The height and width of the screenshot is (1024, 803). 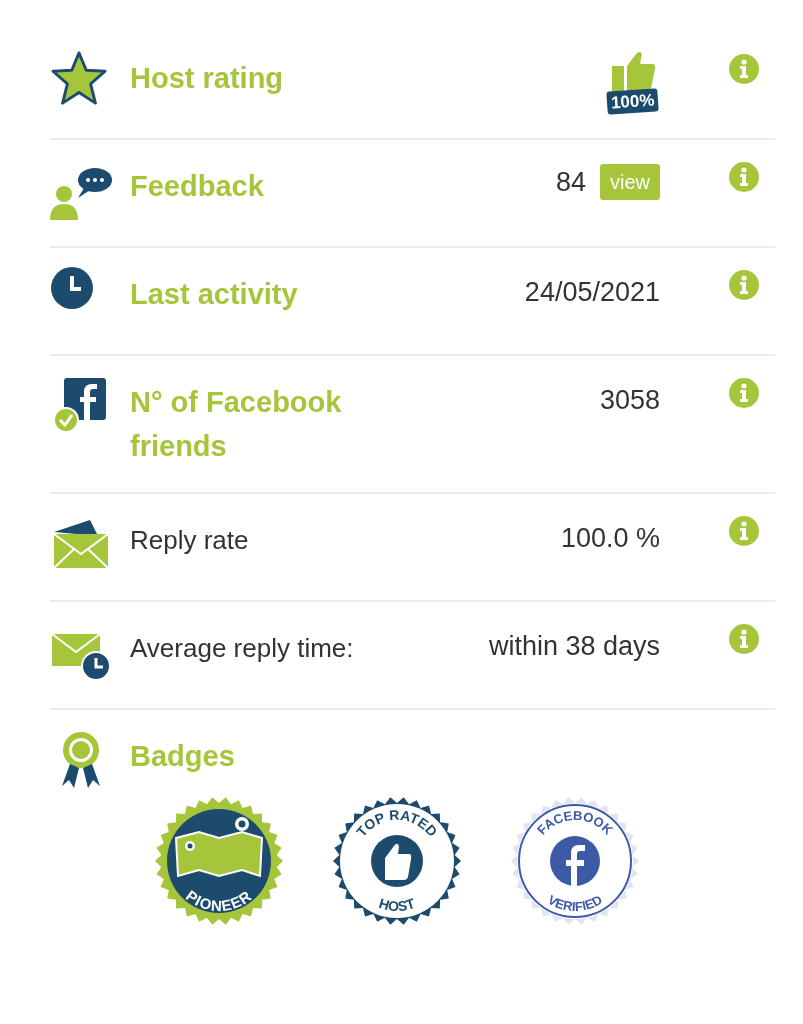 What do you see at coordinates (214, 294) in the screenshot?
I see `row-label: Last activity` at bounding box center [214, 294].